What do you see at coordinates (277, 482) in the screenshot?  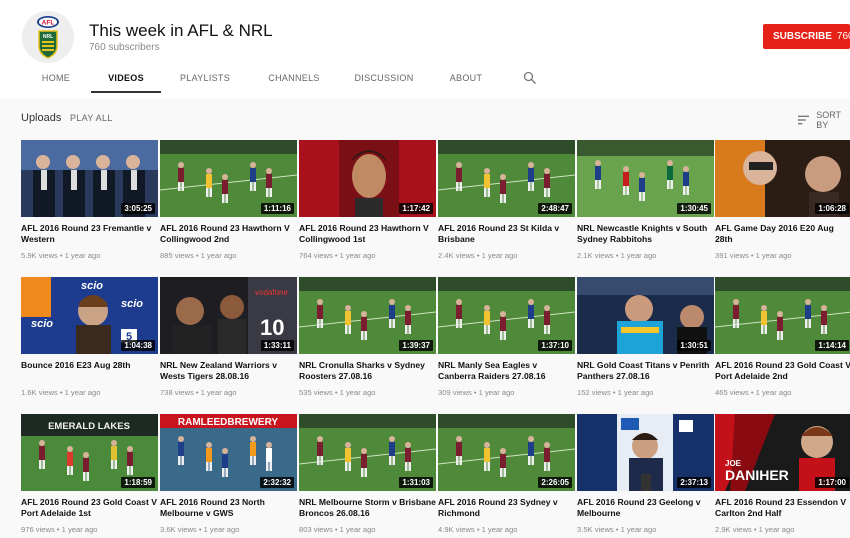 I see `video-duration: 2:32:32` at bounding box center [277, 482].